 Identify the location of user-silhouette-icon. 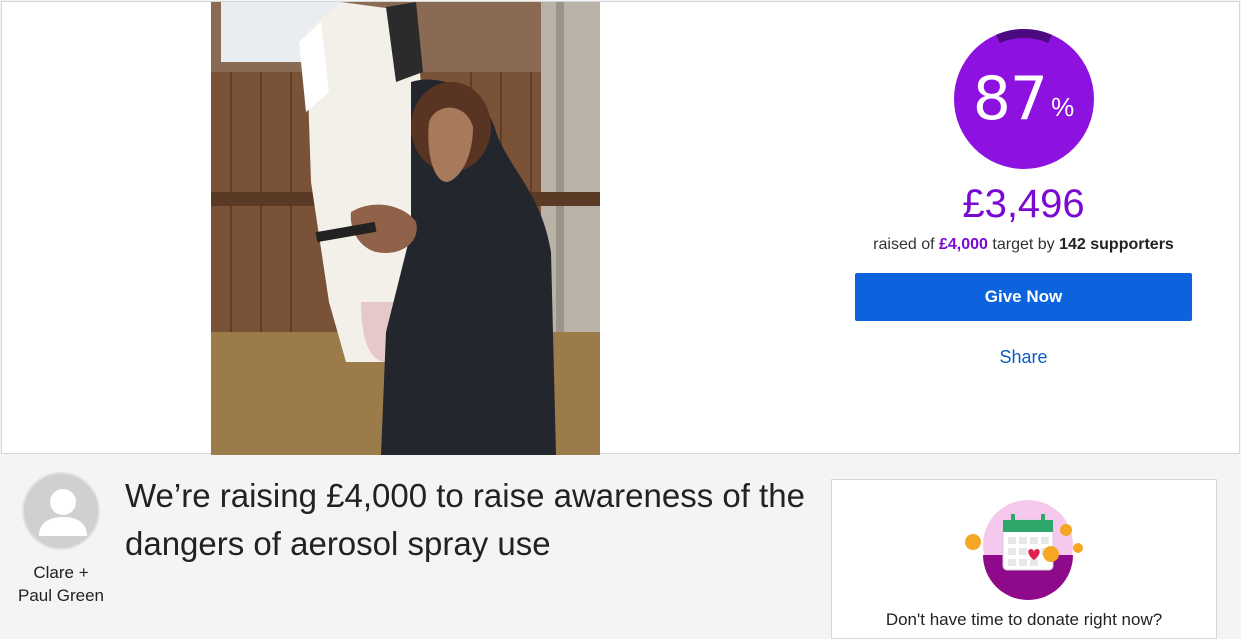
(63, 512).